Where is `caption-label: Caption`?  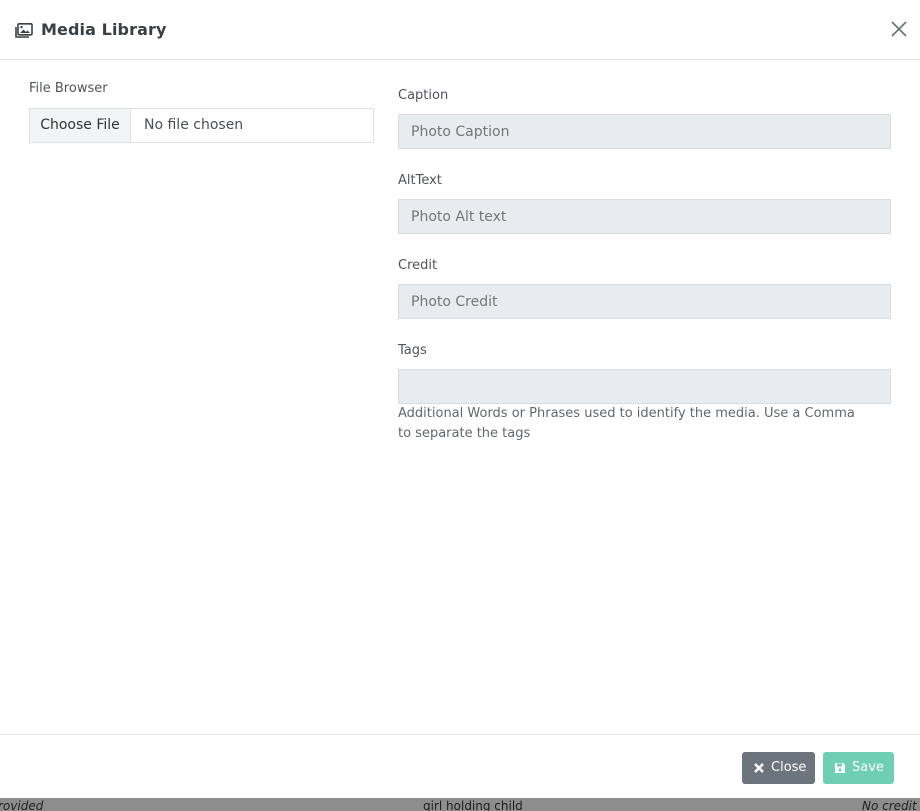 caption-label: Caption is located at coordinates (423, 95).